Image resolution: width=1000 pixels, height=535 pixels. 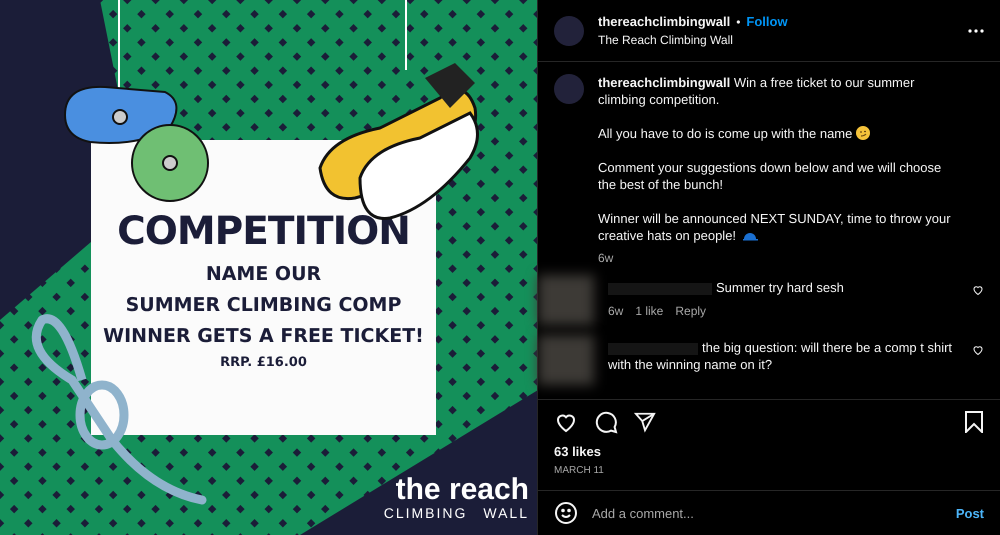 What do you see at coordinates (783, 287) in the screenshot?
I see `comment-text: Summer try hard sesh` at bounding box center [783, 287].